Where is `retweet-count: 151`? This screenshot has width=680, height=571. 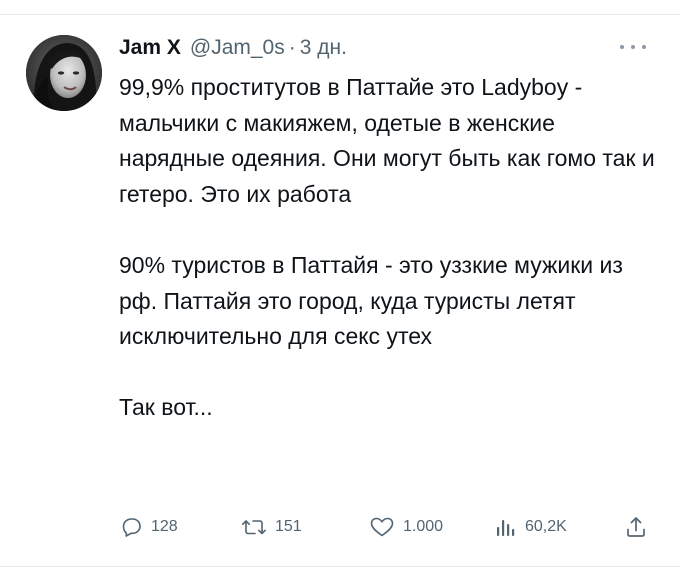
retweet-count: 151 is located at coordinates (288, 526).